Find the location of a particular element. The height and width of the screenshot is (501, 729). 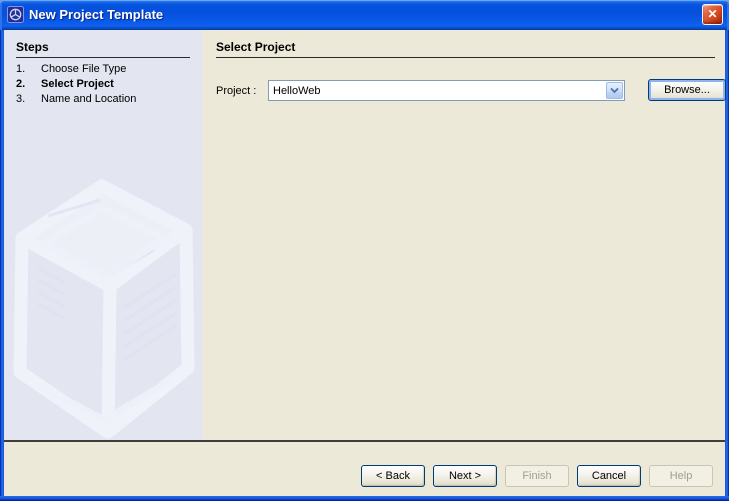

back-button: < Back is located at coordinates (393, 476).